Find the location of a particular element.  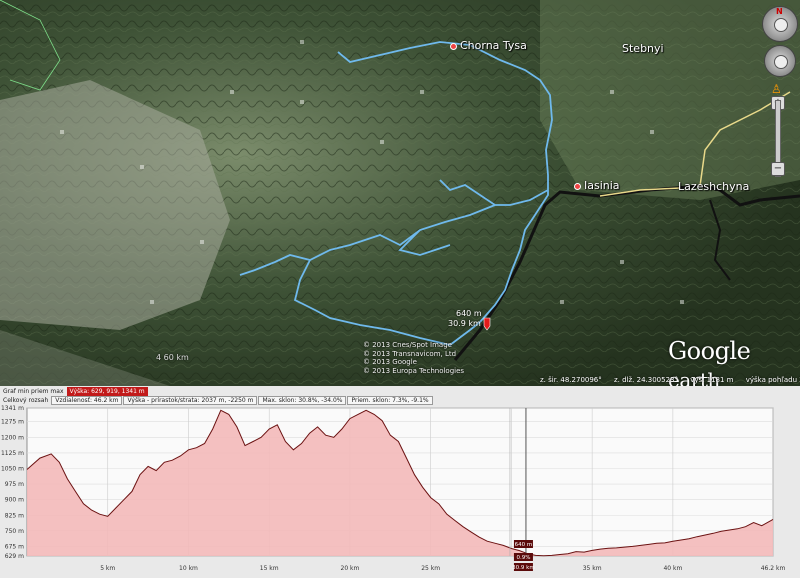

place-name: Iasinia is located at coordinates (602, 185).